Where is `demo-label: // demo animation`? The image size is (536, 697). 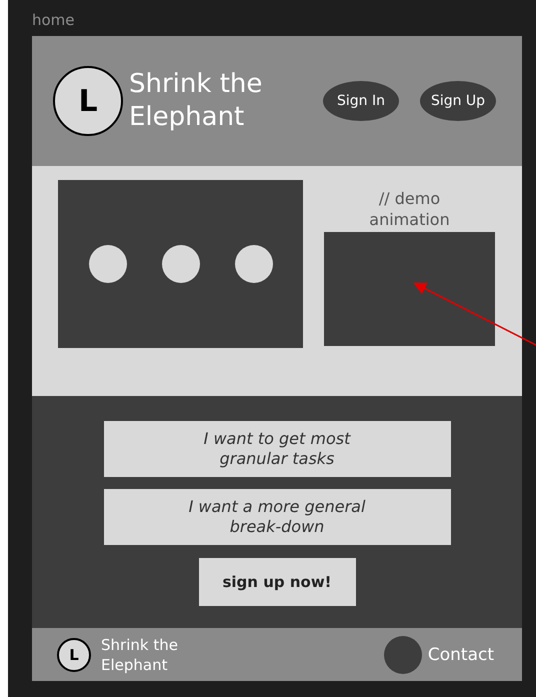
demo-label: // demo animation is located at coordinates (409, 209).